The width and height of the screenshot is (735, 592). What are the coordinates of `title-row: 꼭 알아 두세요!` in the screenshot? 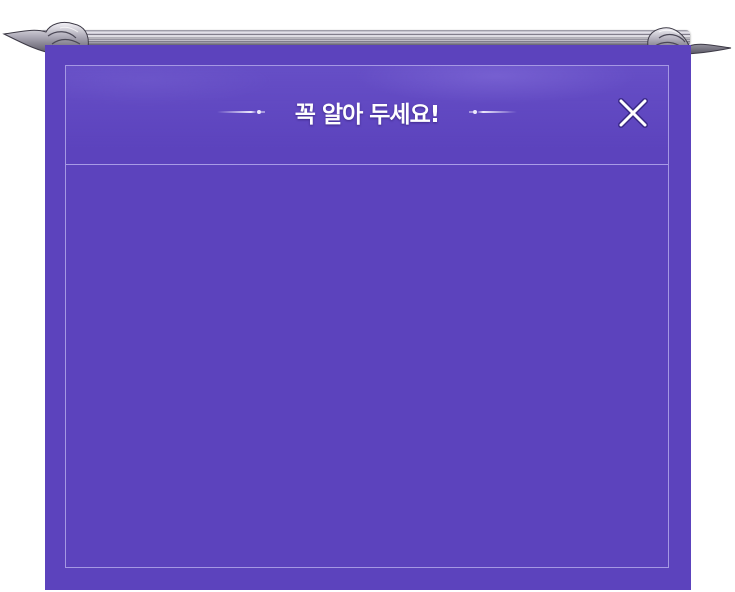 It's located at (367, 112).